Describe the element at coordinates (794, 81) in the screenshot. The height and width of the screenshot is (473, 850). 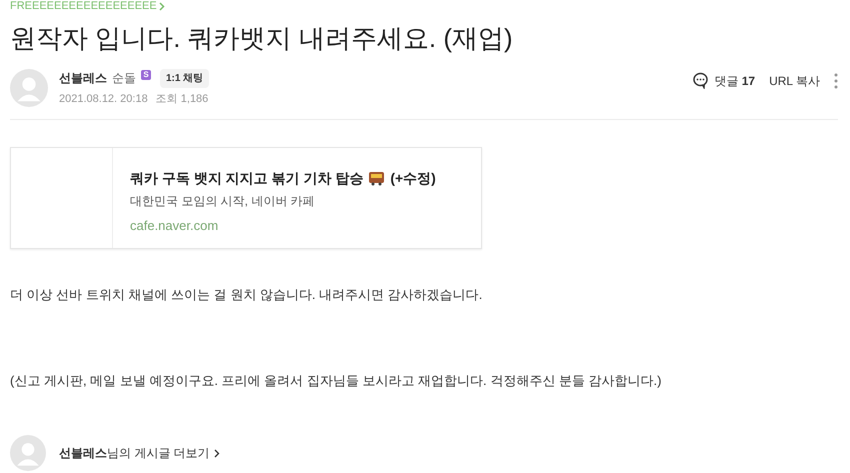
I see `copy-url-button: URL 복사` at that location.